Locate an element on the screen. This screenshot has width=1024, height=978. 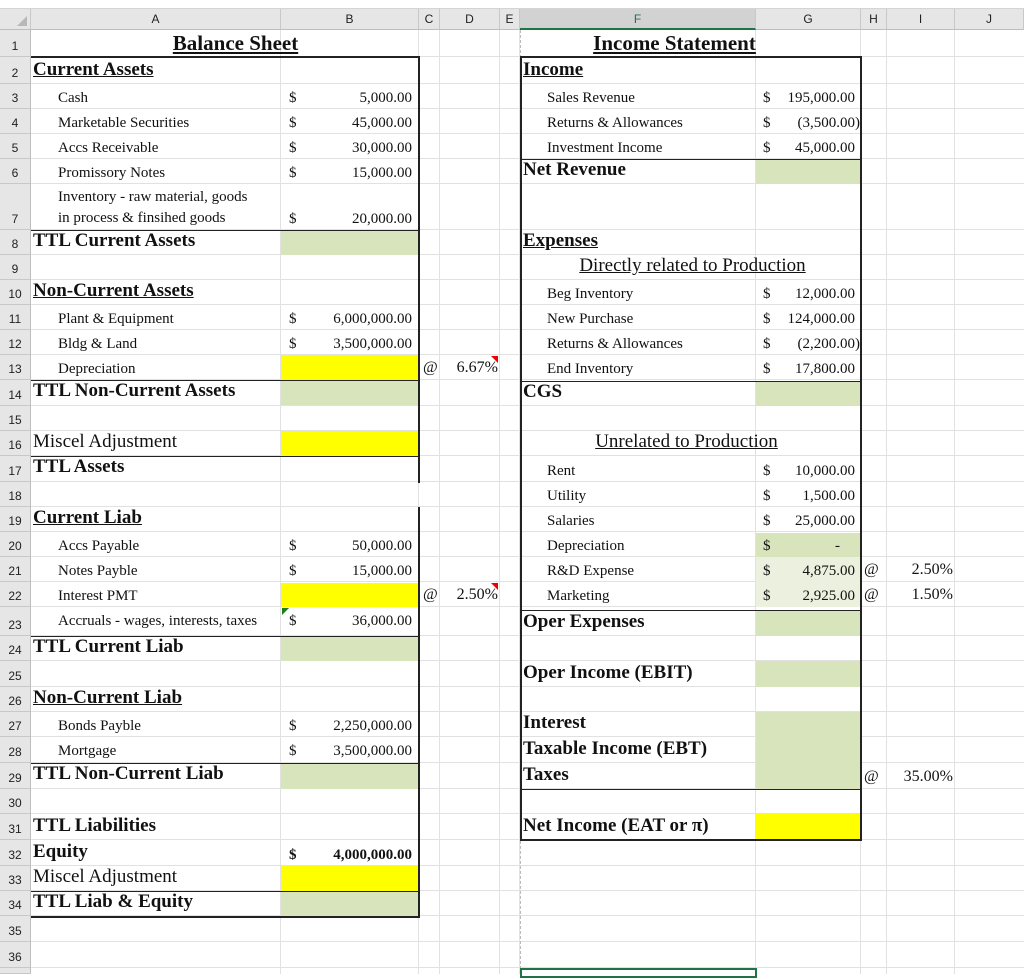
taxable-income-label: Taxable Income (EBT) is located at coordinates (639, 750).